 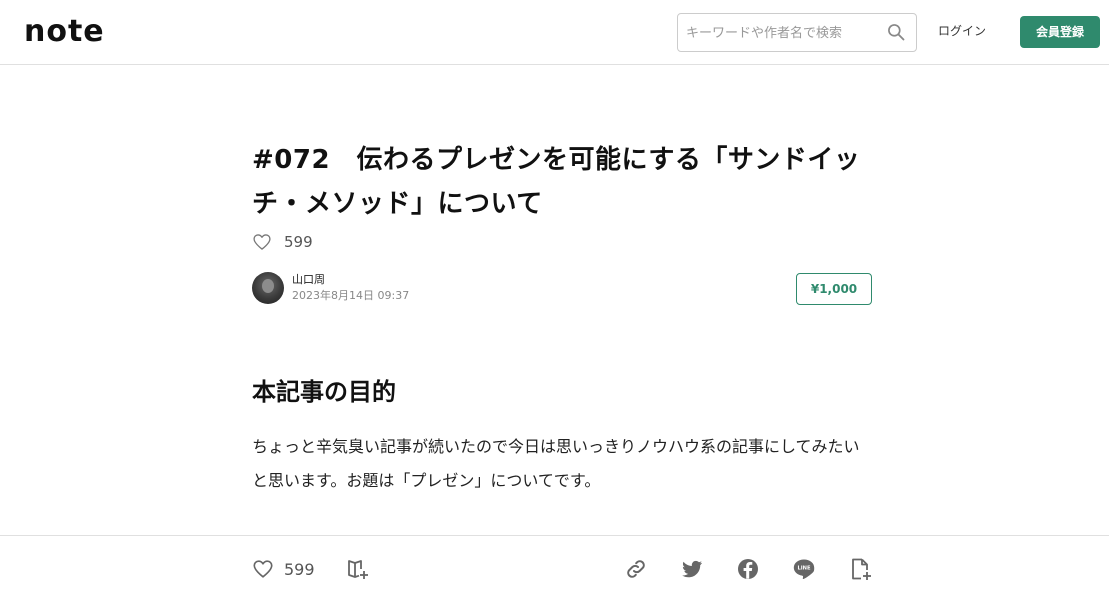 What do you see at coordinates (358, 569) in the screenshot?
I see `magazine-add-icon` at bounding box center [358, 569].